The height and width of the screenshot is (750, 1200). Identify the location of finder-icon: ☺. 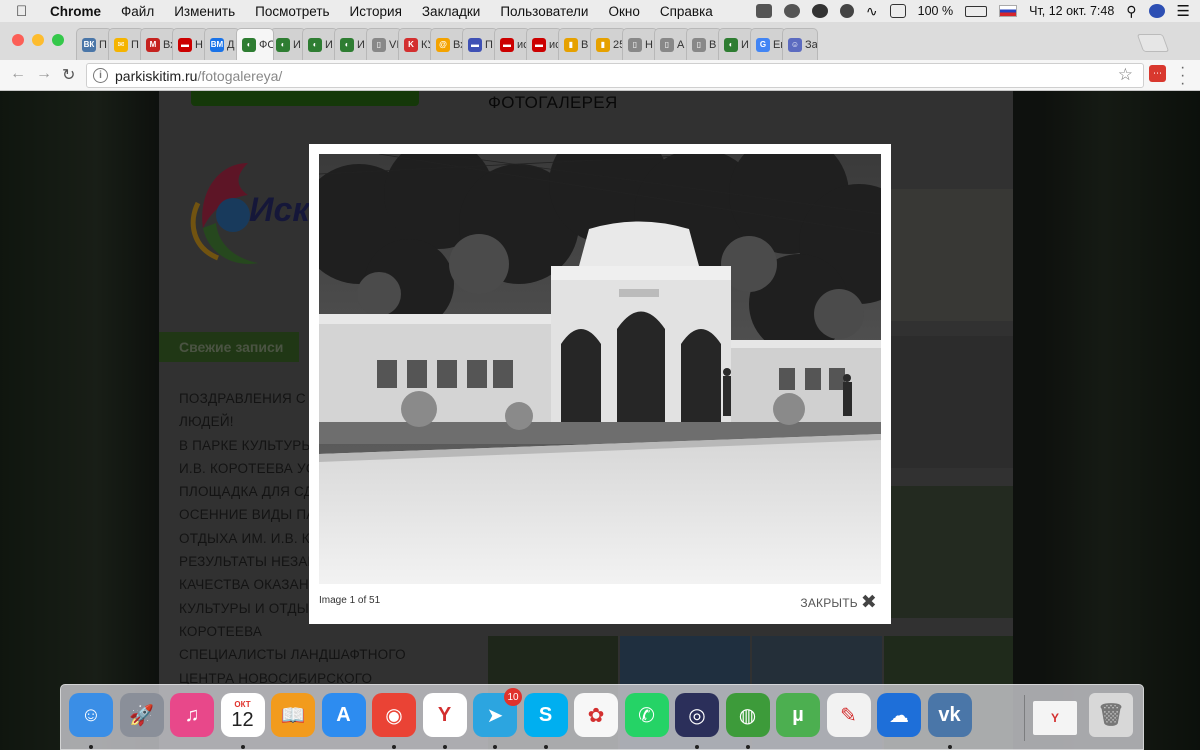
(91, 715).